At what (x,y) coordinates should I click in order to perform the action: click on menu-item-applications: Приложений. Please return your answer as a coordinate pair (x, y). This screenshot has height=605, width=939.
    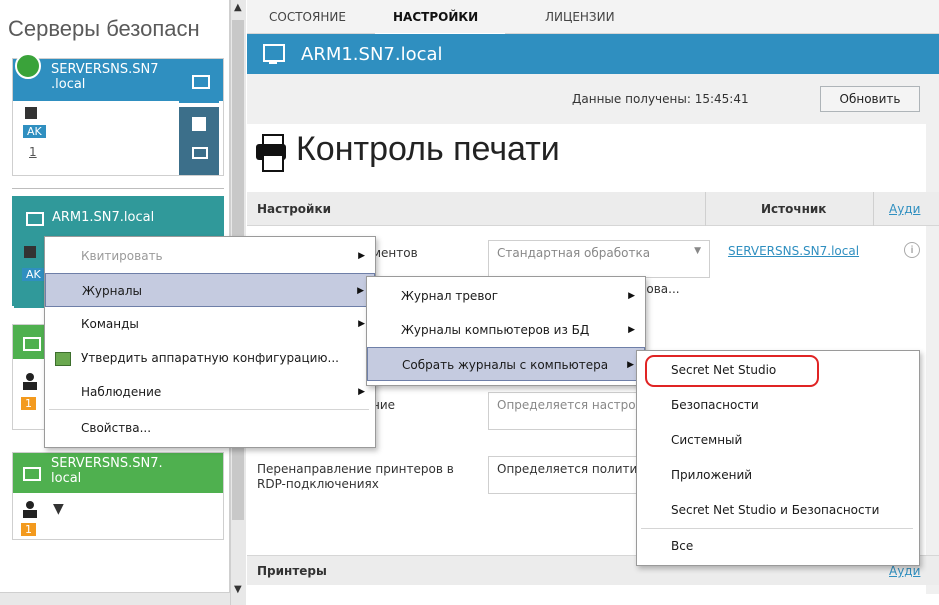
    Looking at the image, I should click on (778, 475).